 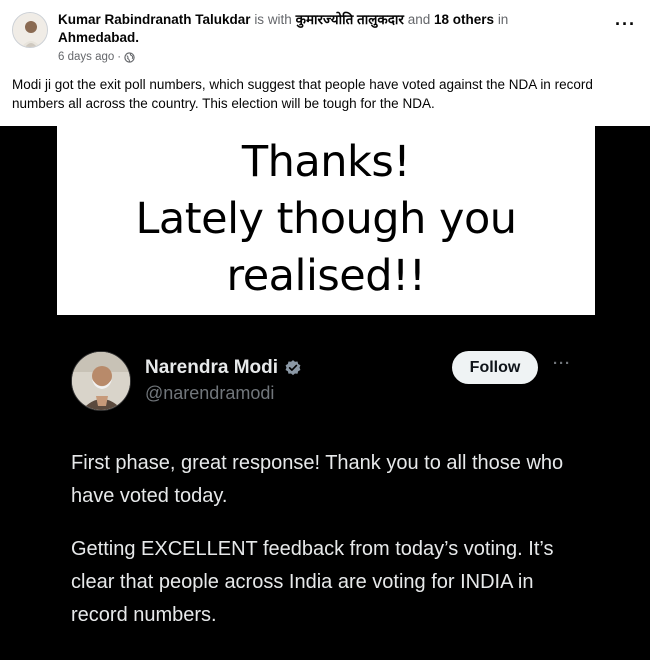 I want to click on verified-badge-icon, so click(x=293, y=368).